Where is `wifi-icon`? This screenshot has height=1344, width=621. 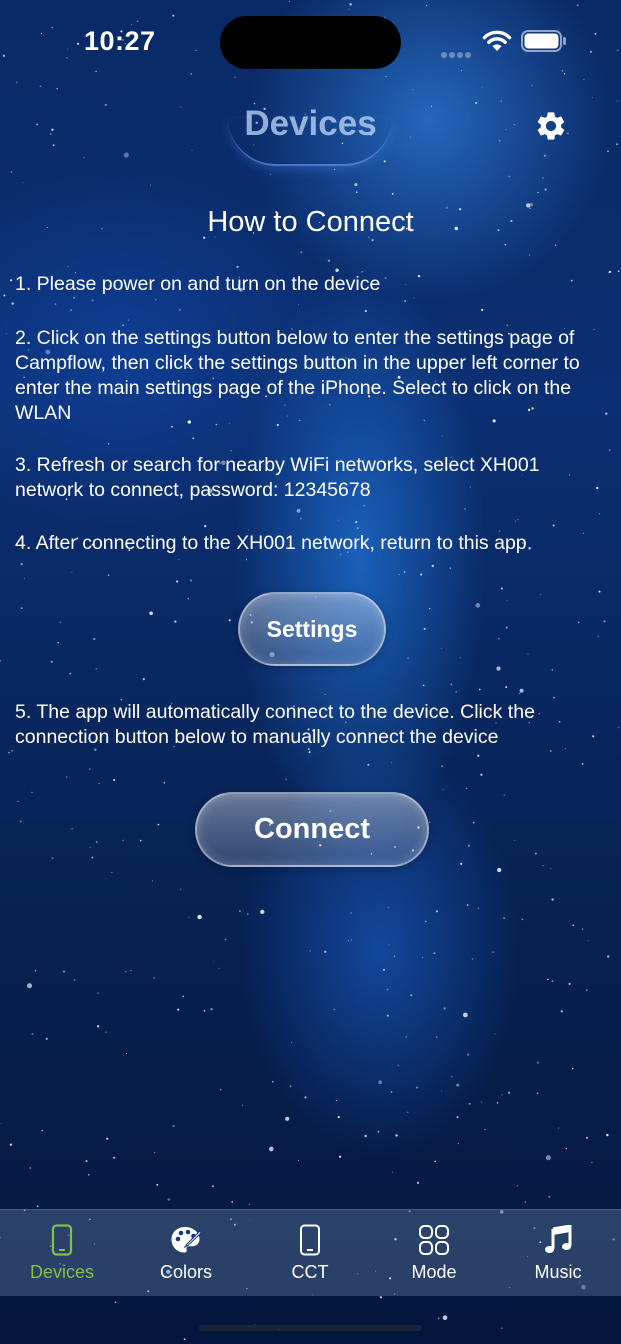 wifi-icon is located at coordinates (497, 40).